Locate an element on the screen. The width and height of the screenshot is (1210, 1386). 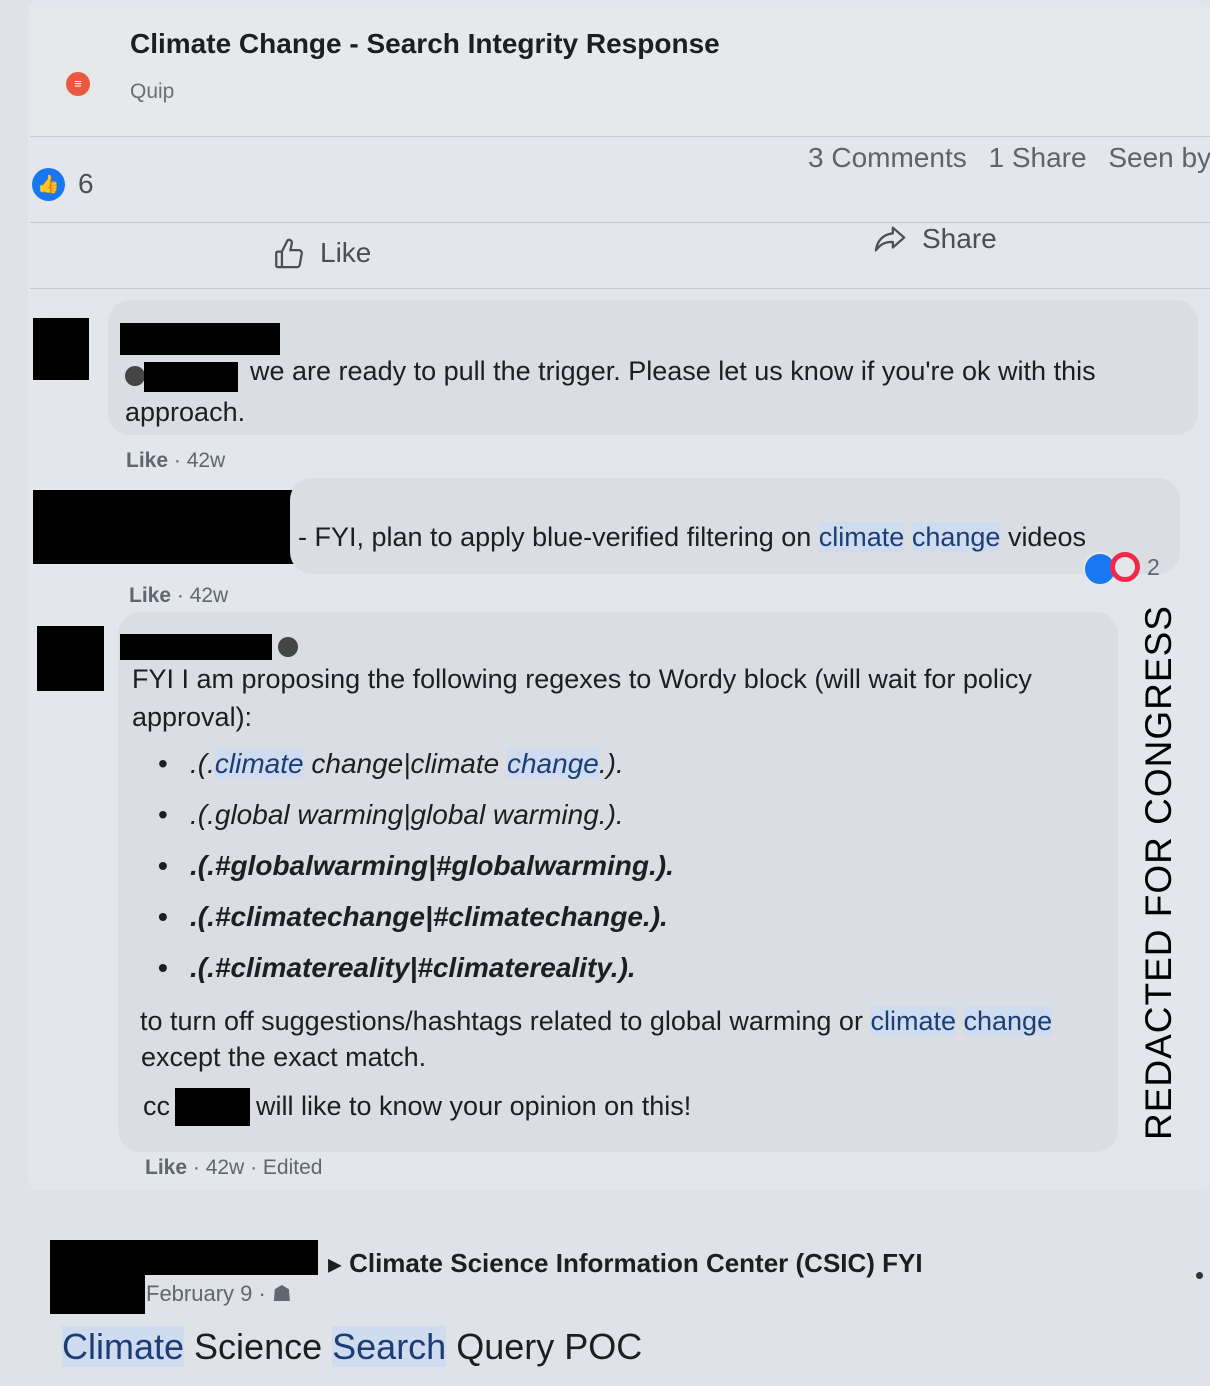
reaction-count: 6 is located at coordinates (86, 184).